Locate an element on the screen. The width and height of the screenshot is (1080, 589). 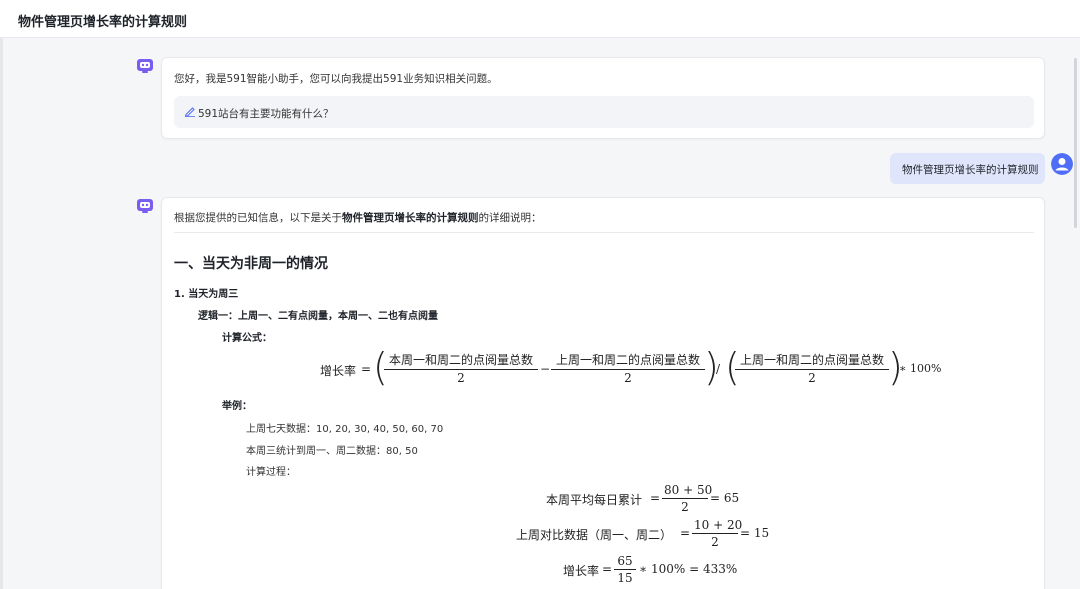
divider is located at coordinates (604, 232).